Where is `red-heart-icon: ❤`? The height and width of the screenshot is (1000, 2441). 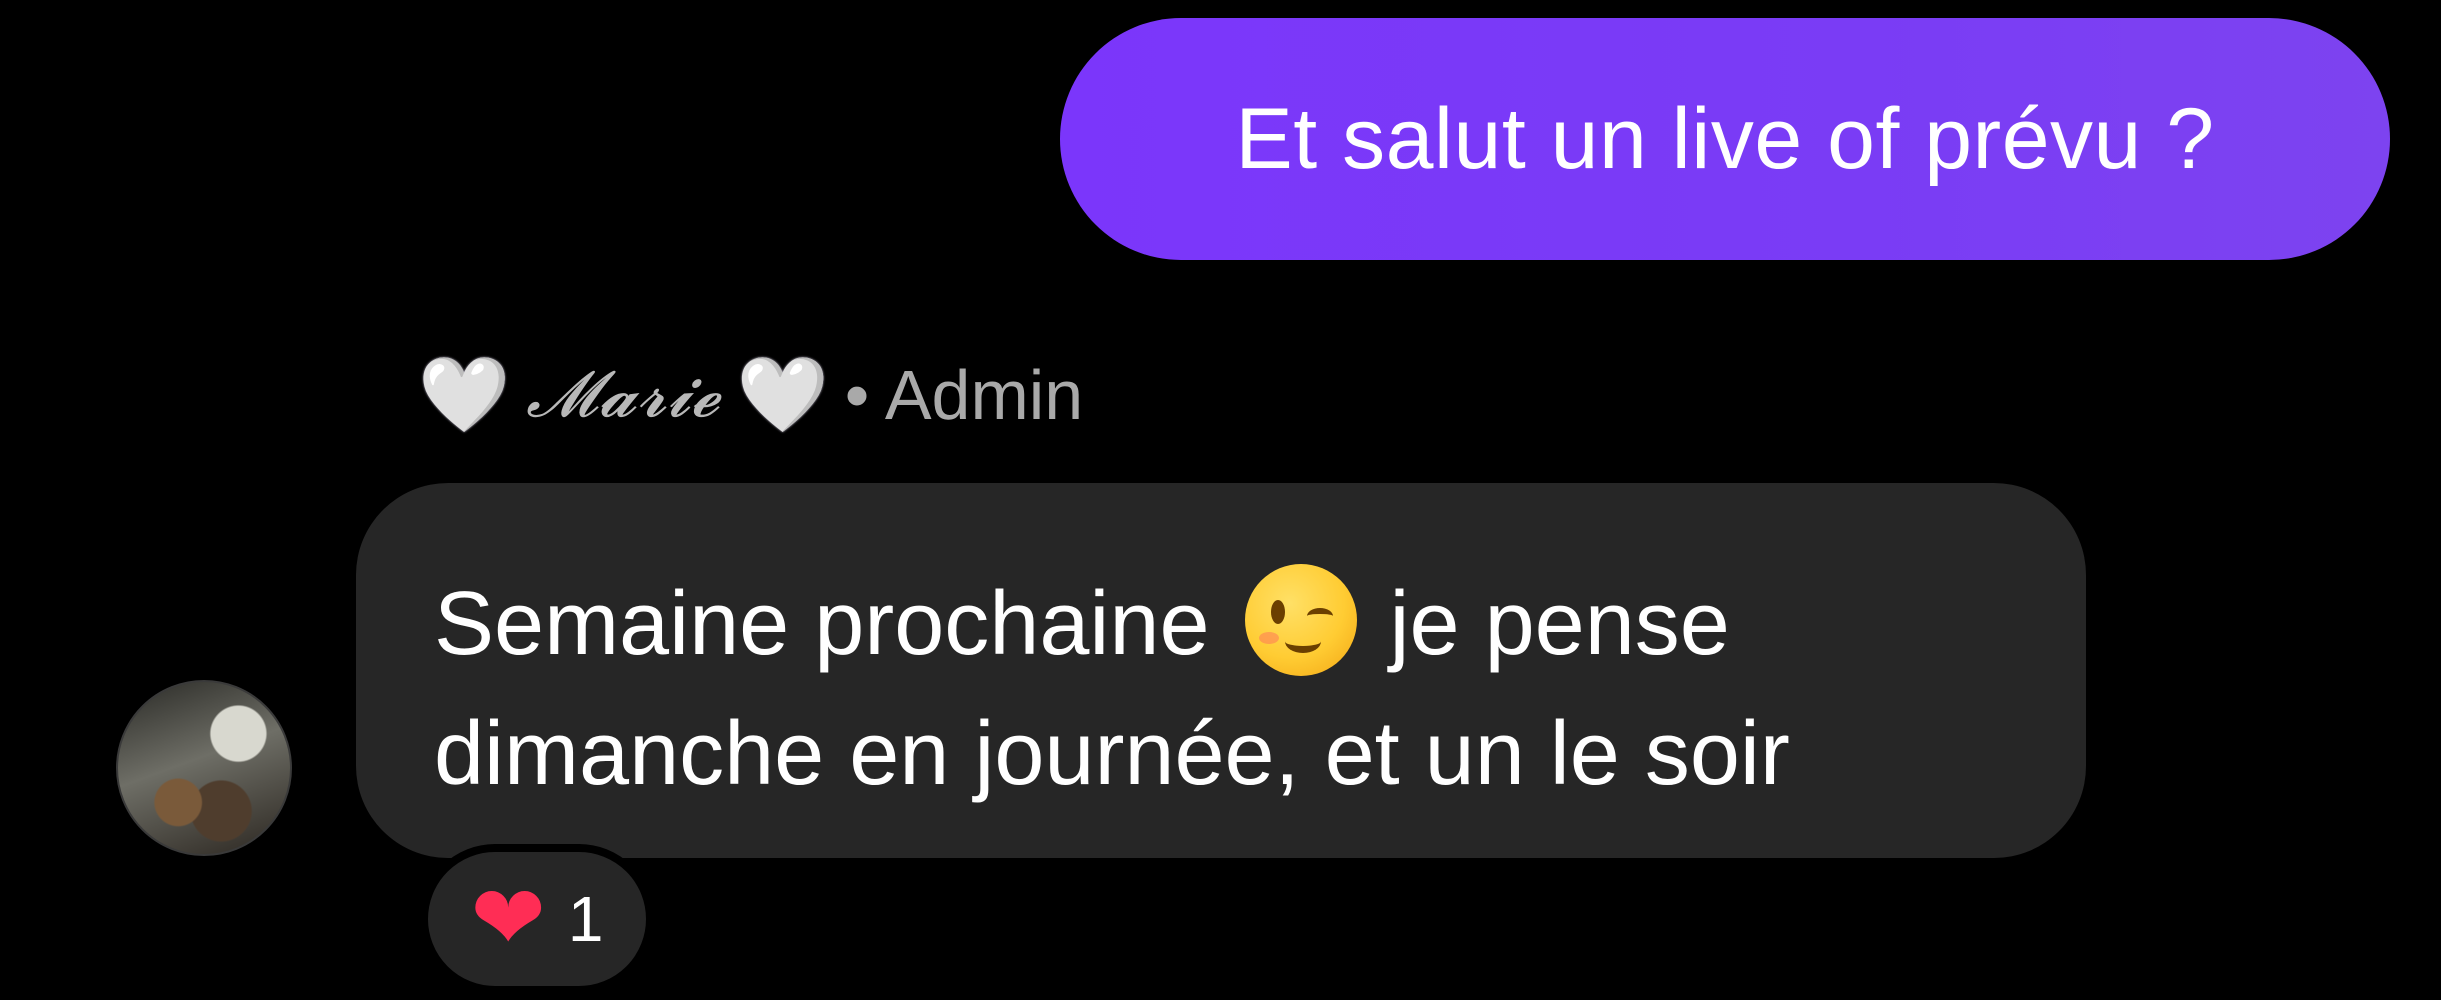
red-heart-icon: ❤ is located at coordinates (508, 919).